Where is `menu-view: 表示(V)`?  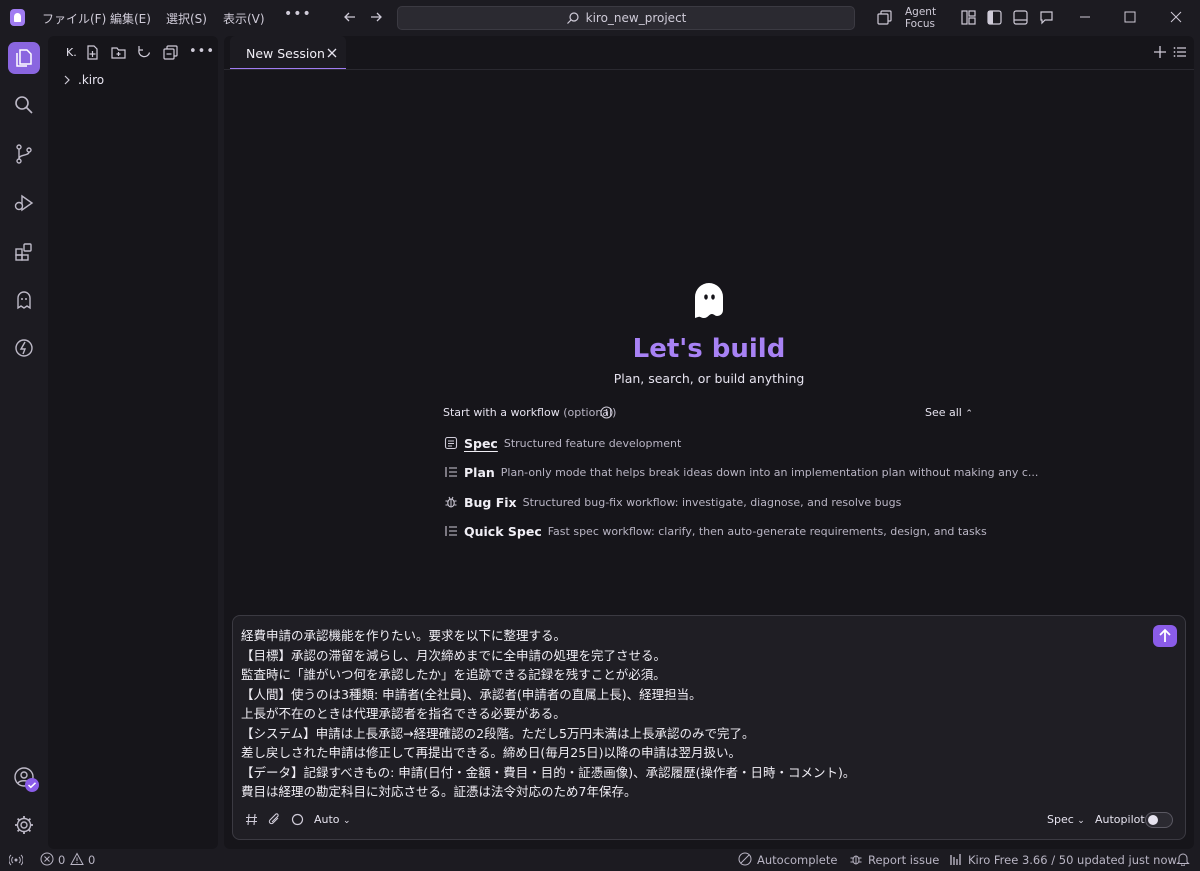
menu-view: 表示(V) is located at coordinates (244, 18).